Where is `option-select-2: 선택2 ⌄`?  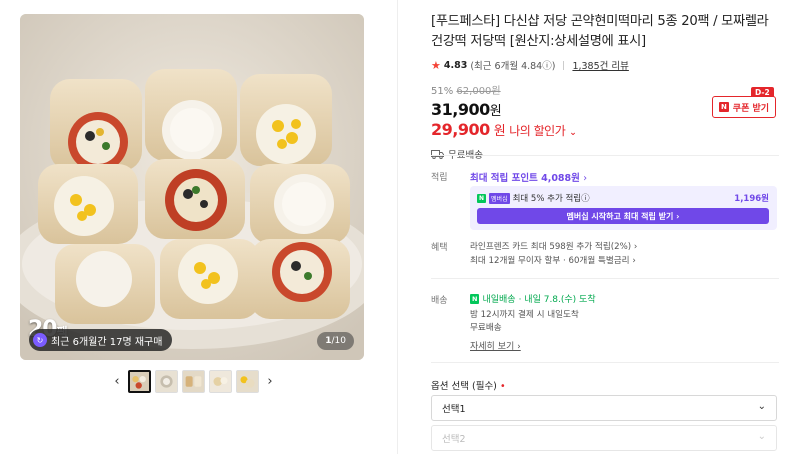 option-select-2: 선택2 ⌄ is located at coordinates (604, 438).